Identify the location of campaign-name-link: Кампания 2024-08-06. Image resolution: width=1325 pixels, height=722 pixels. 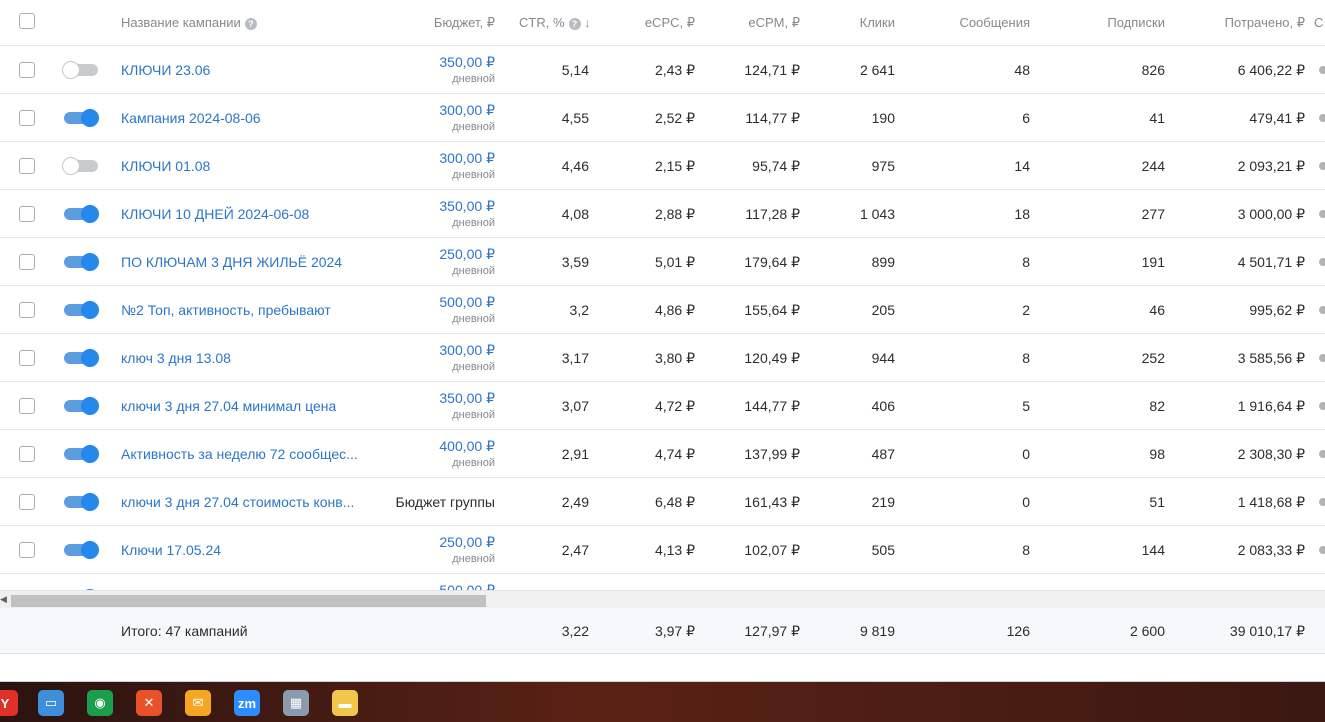
(191, 118).